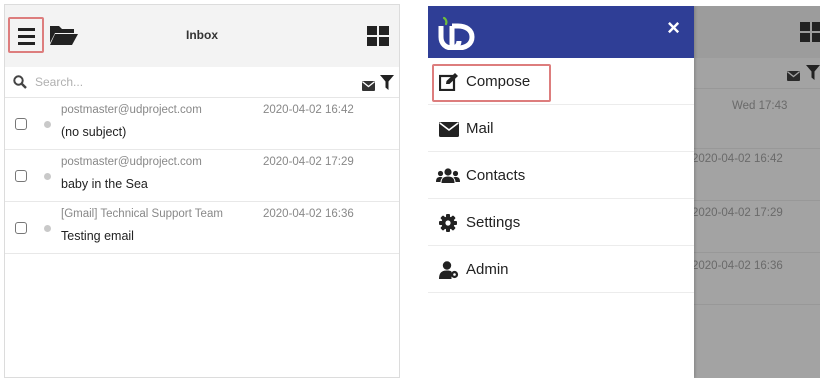 This screenshot has height=378, width=820. What do you see at coordinates (448, 178) in the screenshot?
I see `users-icon` at bounding box center [448, 178].